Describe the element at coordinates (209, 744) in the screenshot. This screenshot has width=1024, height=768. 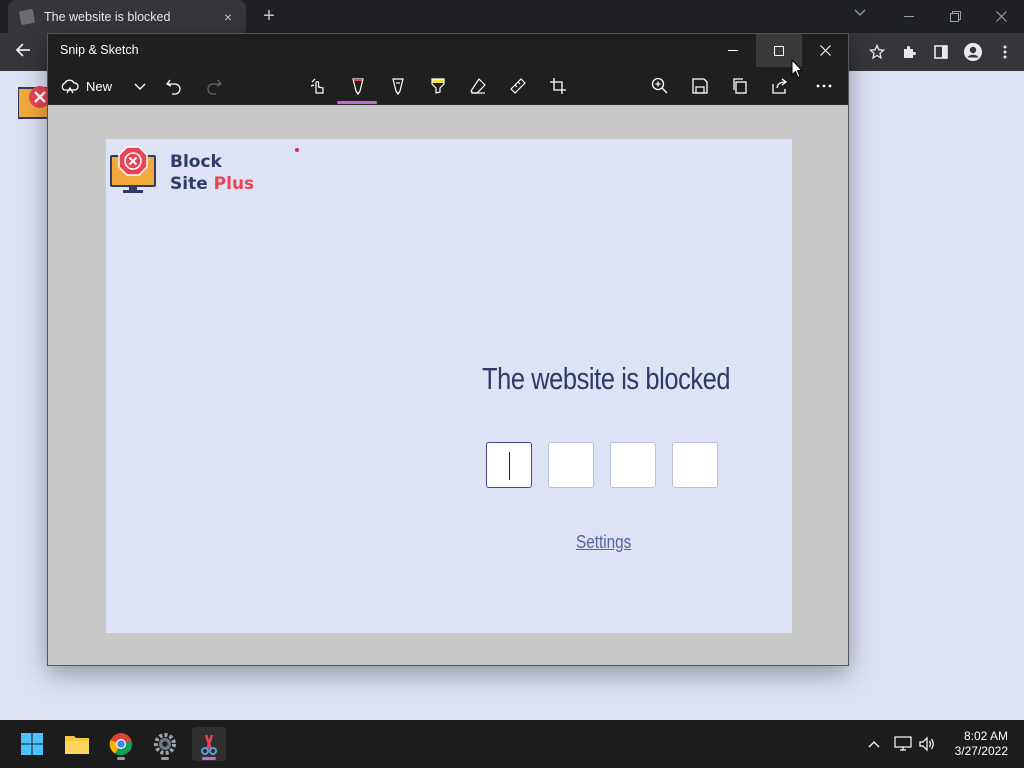
I see `snip-sketch-taskbar-icon` at that location.